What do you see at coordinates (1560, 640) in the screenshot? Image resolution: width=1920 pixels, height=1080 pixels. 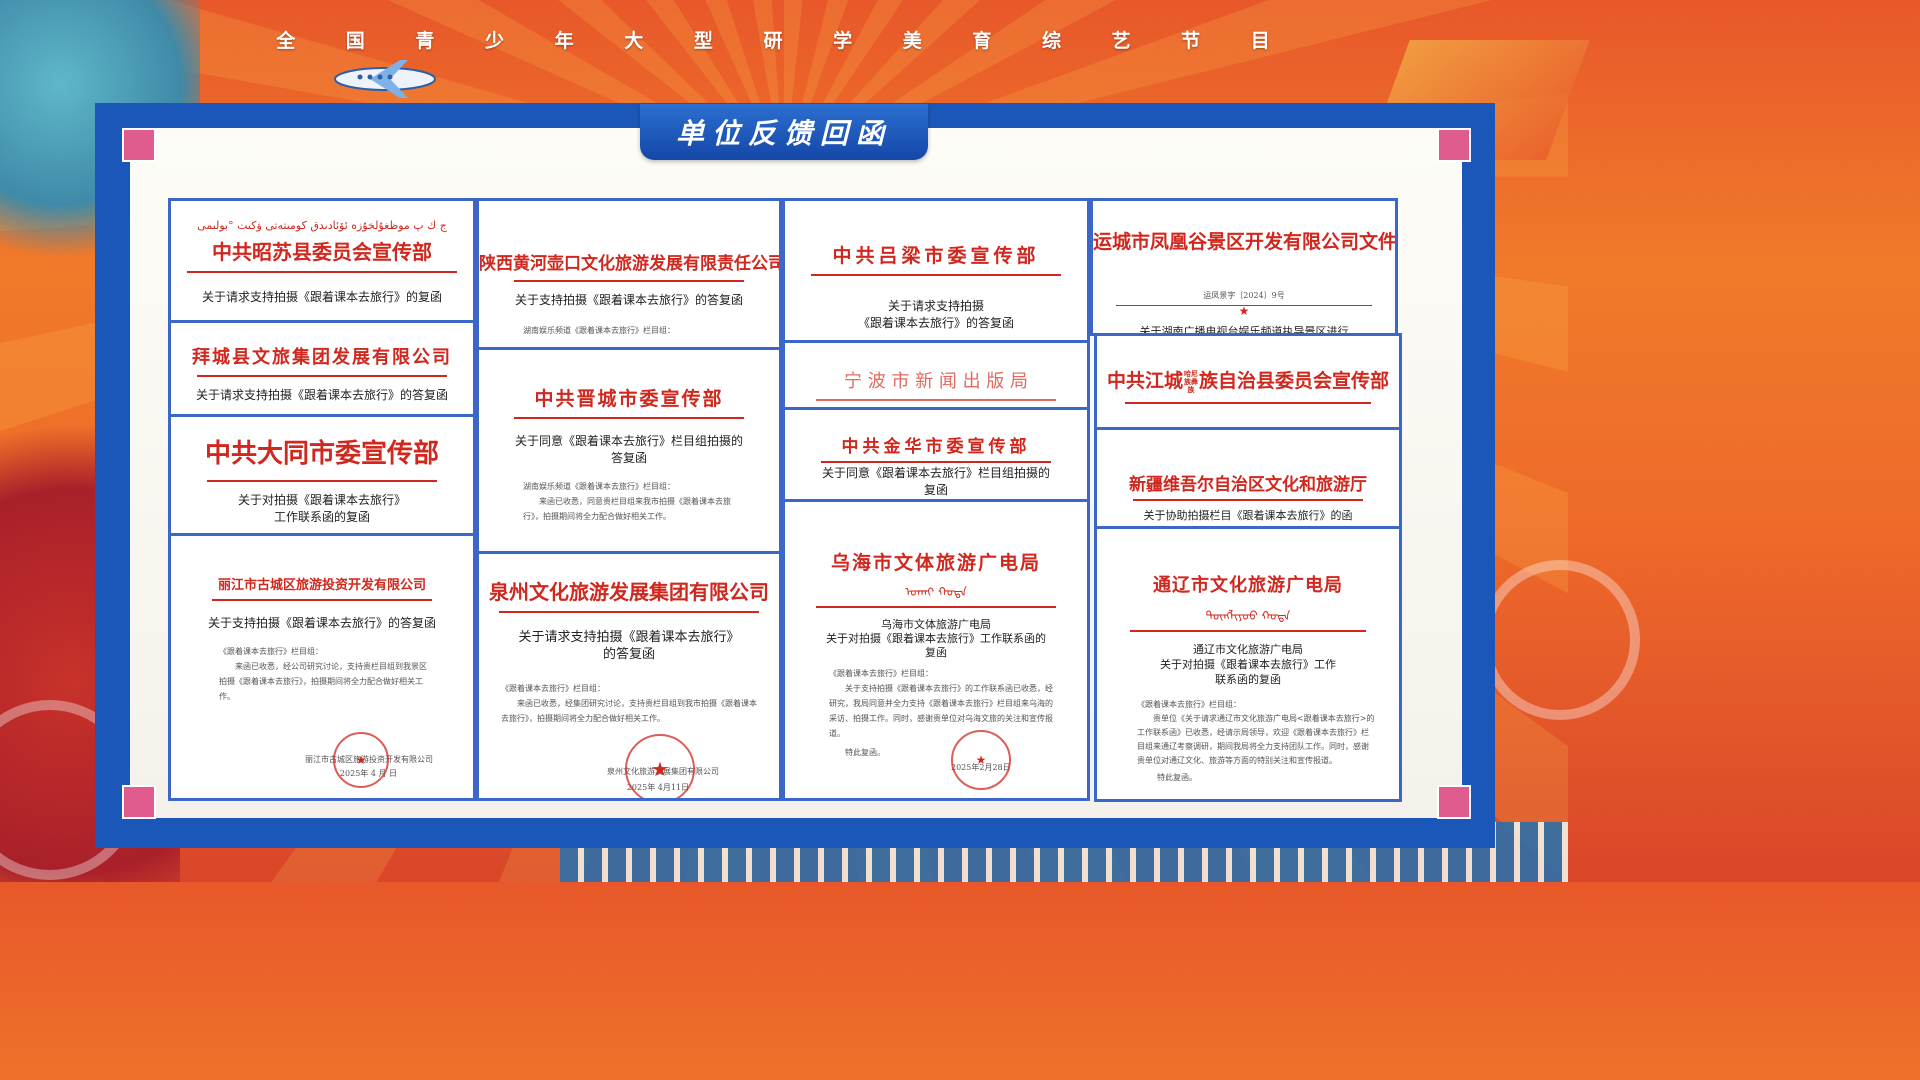 I see `background-cloud-swirl` at bounding box center [1560, 640].